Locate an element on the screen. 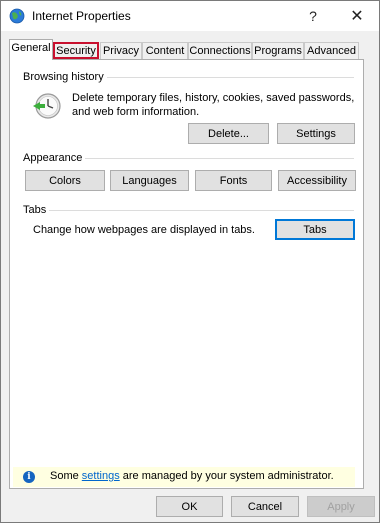 This screenshot has height=523, width=380. browsing-history-settings-button: Settings is located at coordinates (316, 133).